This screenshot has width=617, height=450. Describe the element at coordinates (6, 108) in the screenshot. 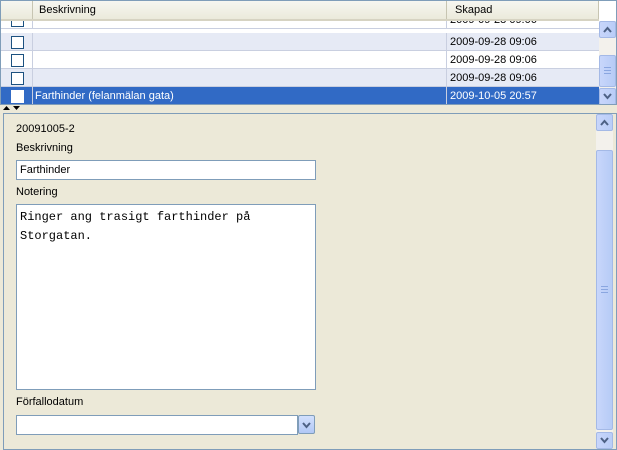

I see `splitter-up-icon` at that location.